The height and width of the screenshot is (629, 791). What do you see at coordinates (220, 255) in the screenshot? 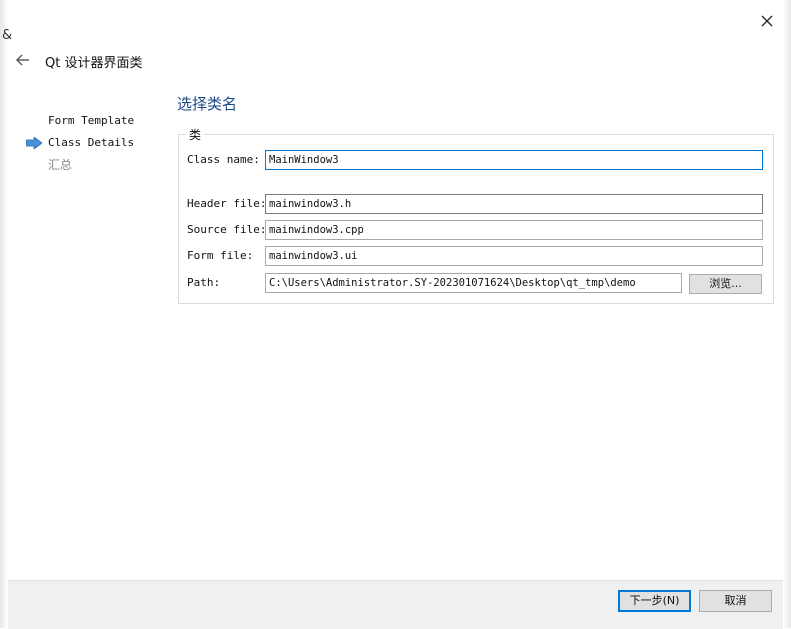
I see `form-file-label: Form file:` at bounding box center [220, 255].